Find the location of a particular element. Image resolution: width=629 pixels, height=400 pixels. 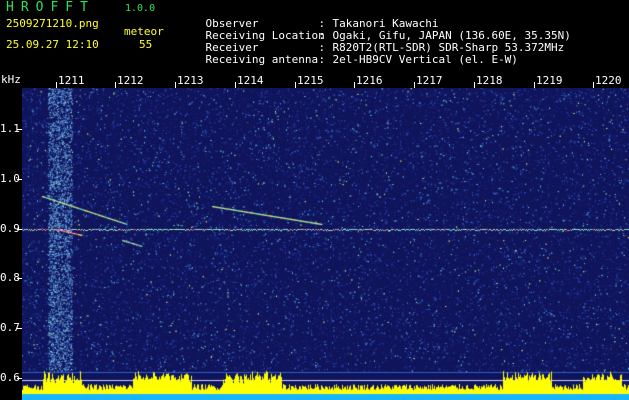

event-type-label: meteor is located at coordinates (144, 31).